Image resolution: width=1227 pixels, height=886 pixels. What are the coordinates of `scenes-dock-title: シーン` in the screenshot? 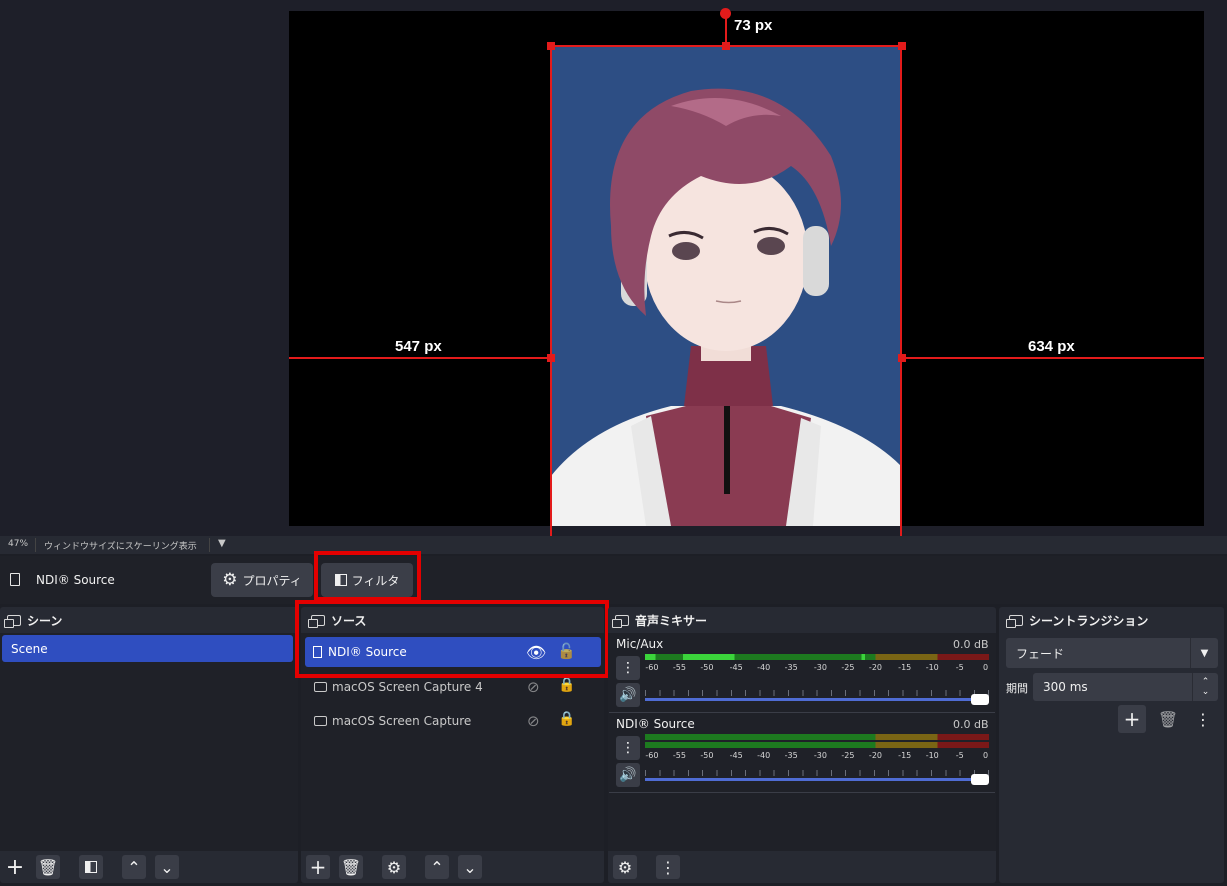 It's located at (149, 620).